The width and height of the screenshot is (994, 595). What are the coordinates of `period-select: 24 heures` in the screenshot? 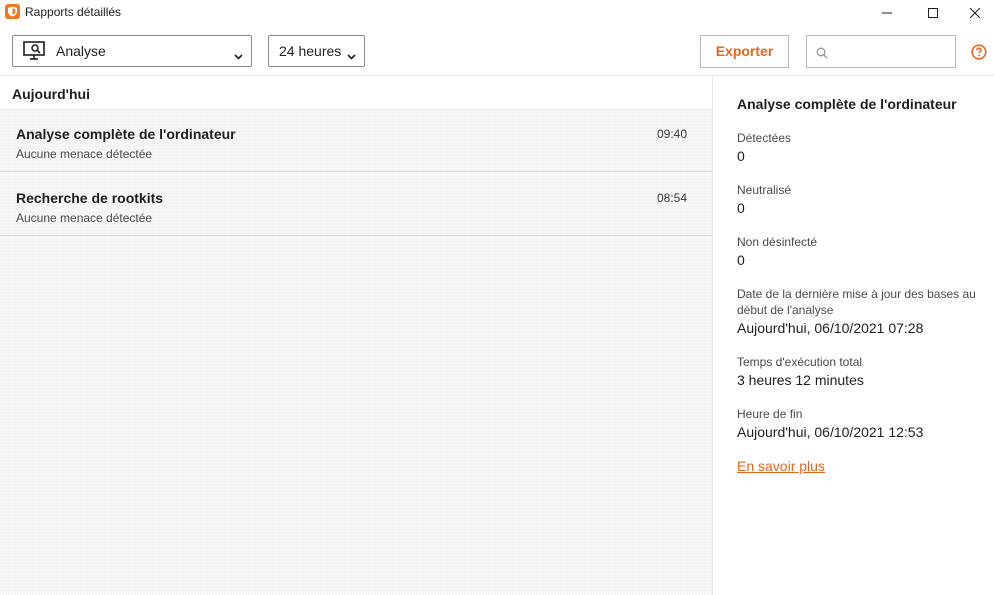 It's located at (316, 51).